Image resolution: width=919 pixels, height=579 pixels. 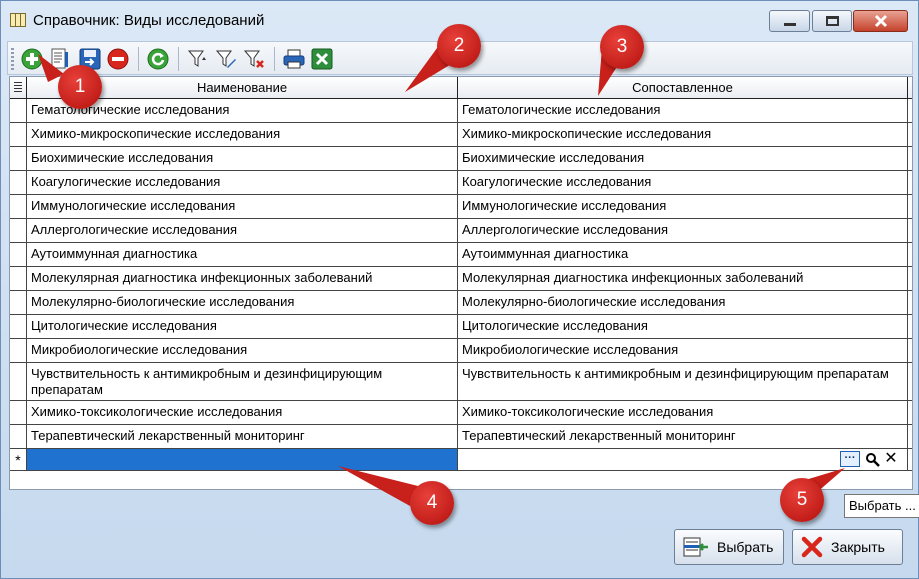 What do you see at coordinates (432, 503) in the screenshot?
I see `callout-4: 4` at bounding box center [432, 503].